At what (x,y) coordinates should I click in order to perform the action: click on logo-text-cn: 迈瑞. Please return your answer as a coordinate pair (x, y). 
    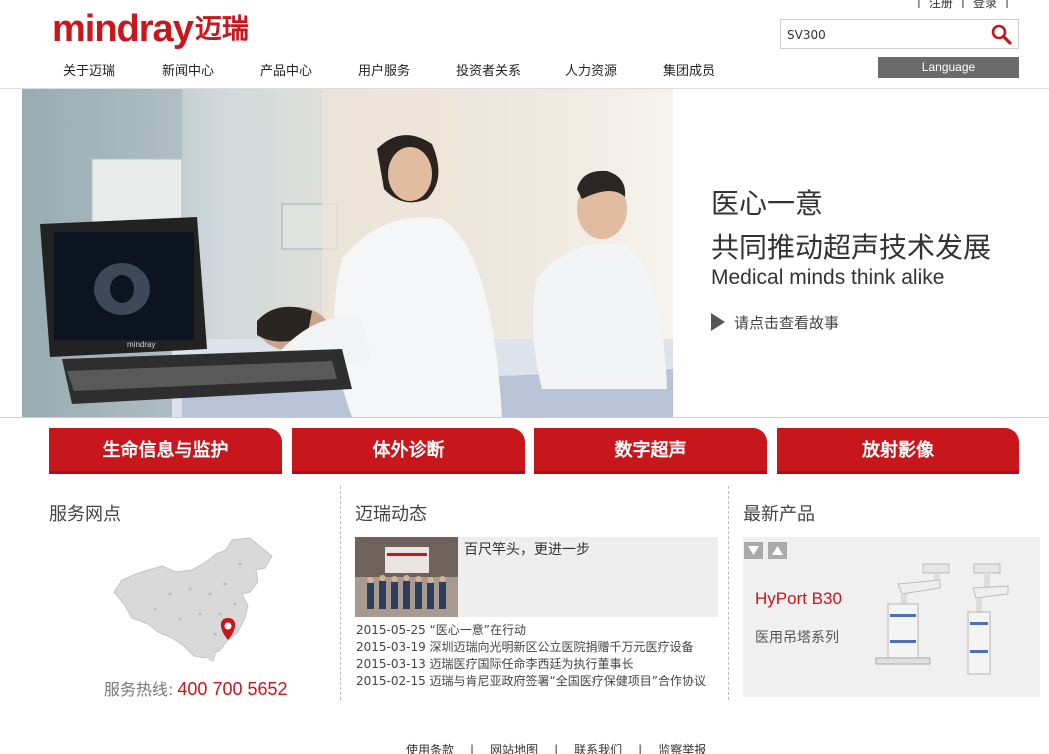
    Looking at the image, I should click on (221, 29).